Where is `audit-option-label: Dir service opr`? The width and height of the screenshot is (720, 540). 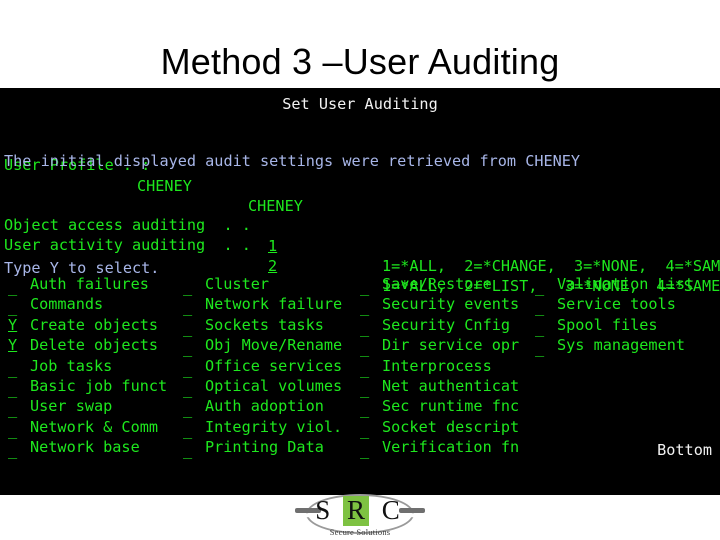
audit-option-label: Dir service opr is located at coordinates (451, 345).